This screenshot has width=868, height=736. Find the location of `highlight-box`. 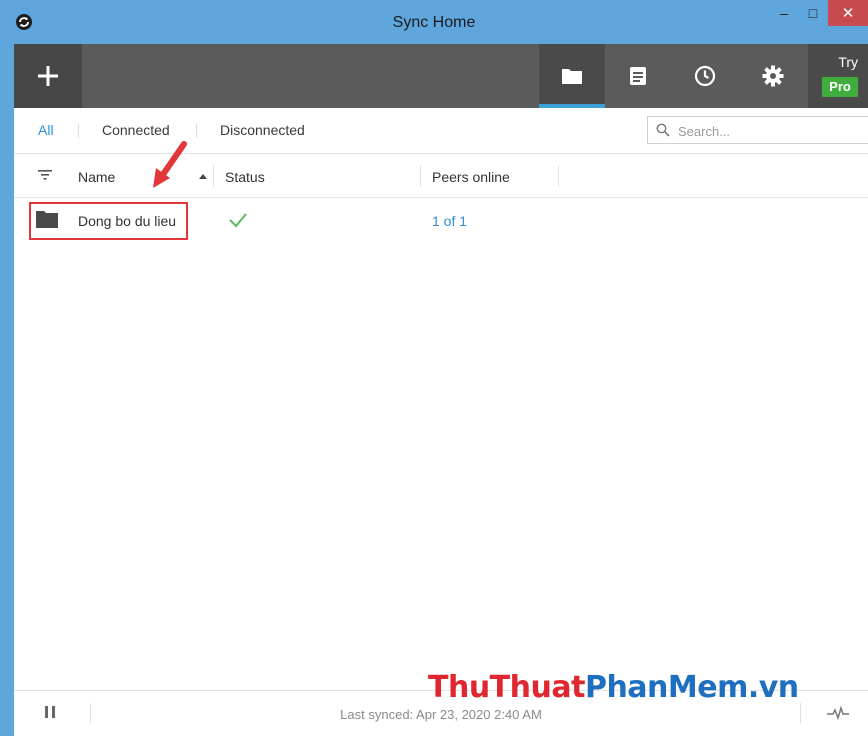

highlight-box is located at coordinates (108, 221).